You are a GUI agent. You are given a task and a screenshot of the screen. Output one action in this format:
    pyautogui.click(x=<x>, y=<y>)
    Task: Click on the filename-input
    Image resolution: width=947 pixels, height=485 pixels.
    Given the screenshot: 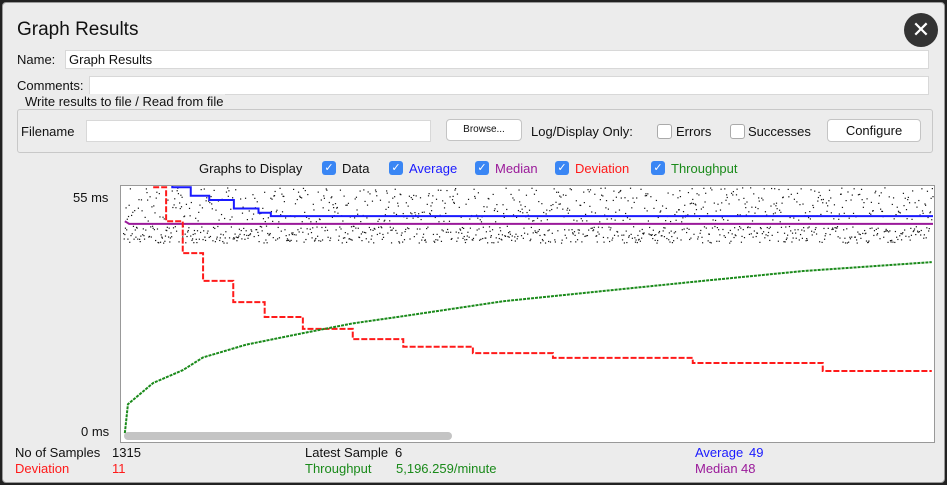 What is the action you would take?
    pyautogui.click(x=258, y=131)
    